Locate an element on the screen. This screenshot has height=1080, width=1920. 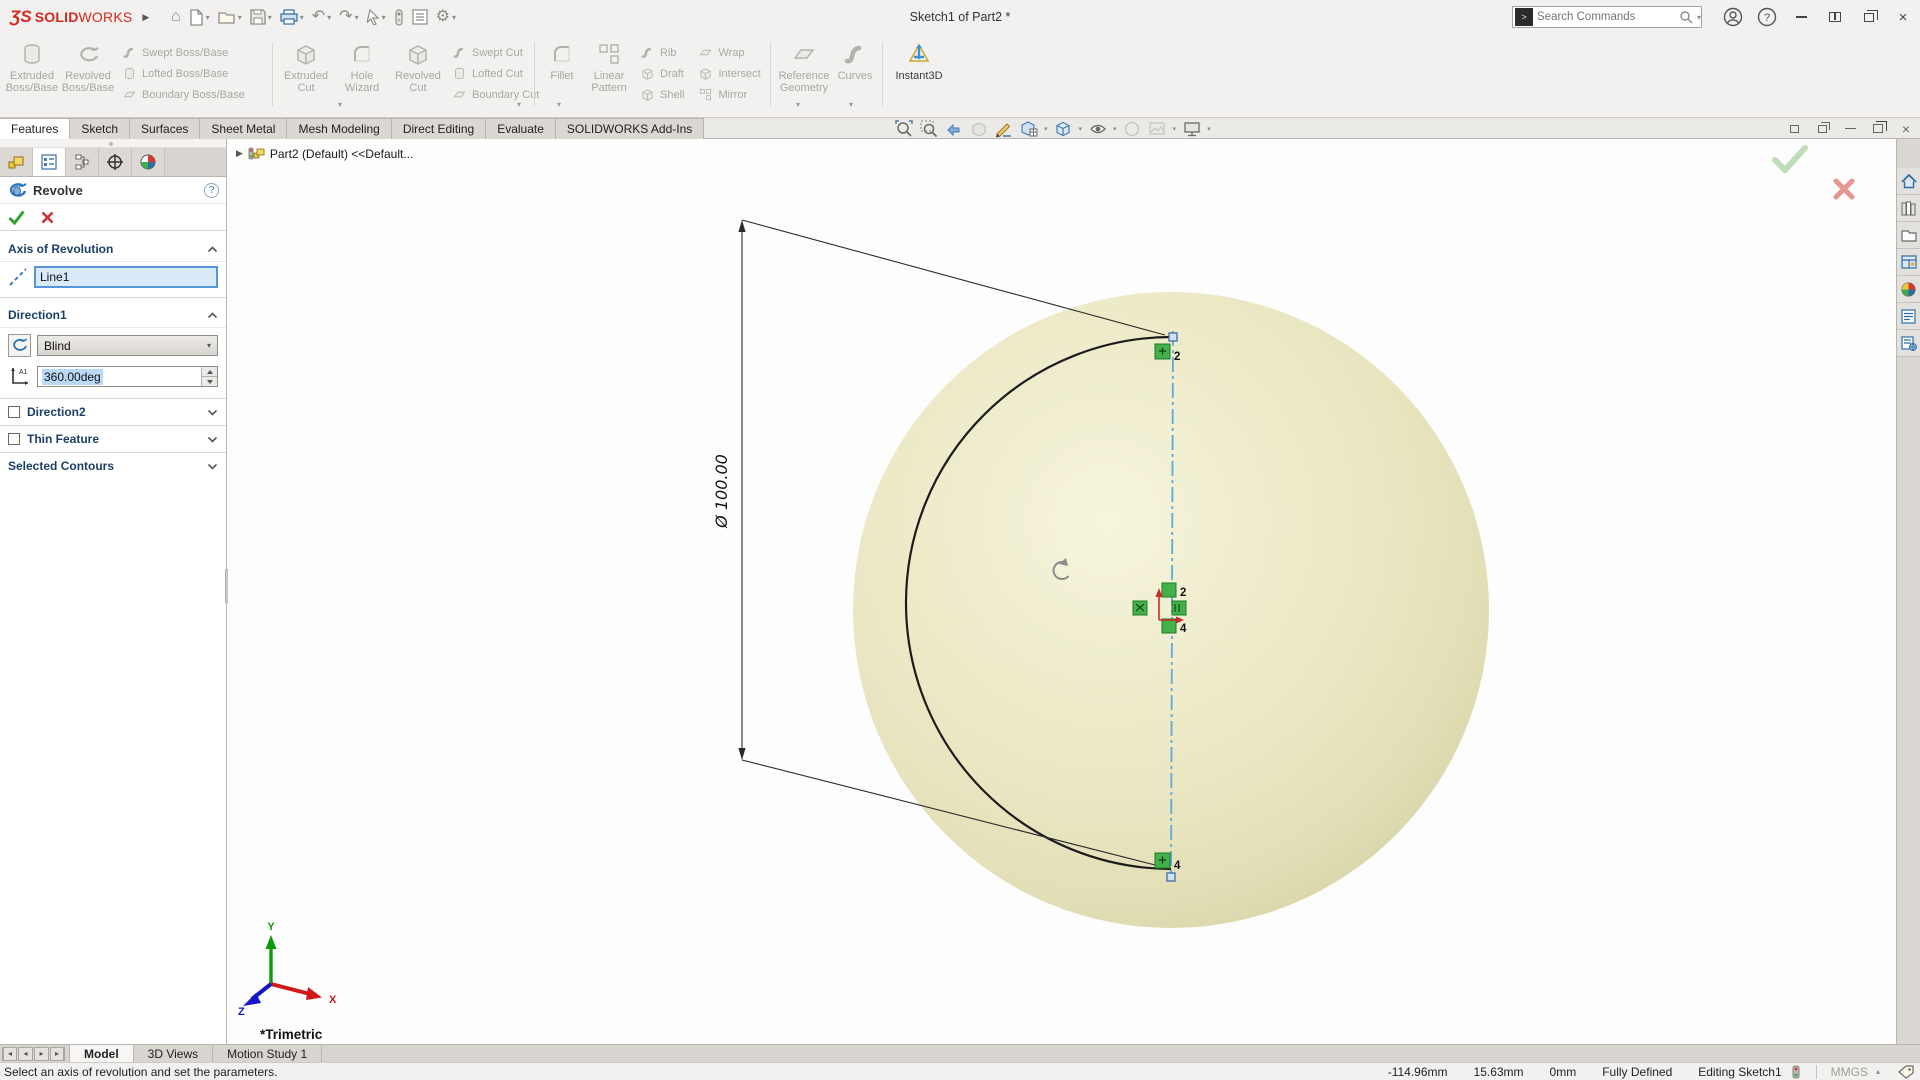
sketch-endpoint-top is located at coordinates (1173, 337).